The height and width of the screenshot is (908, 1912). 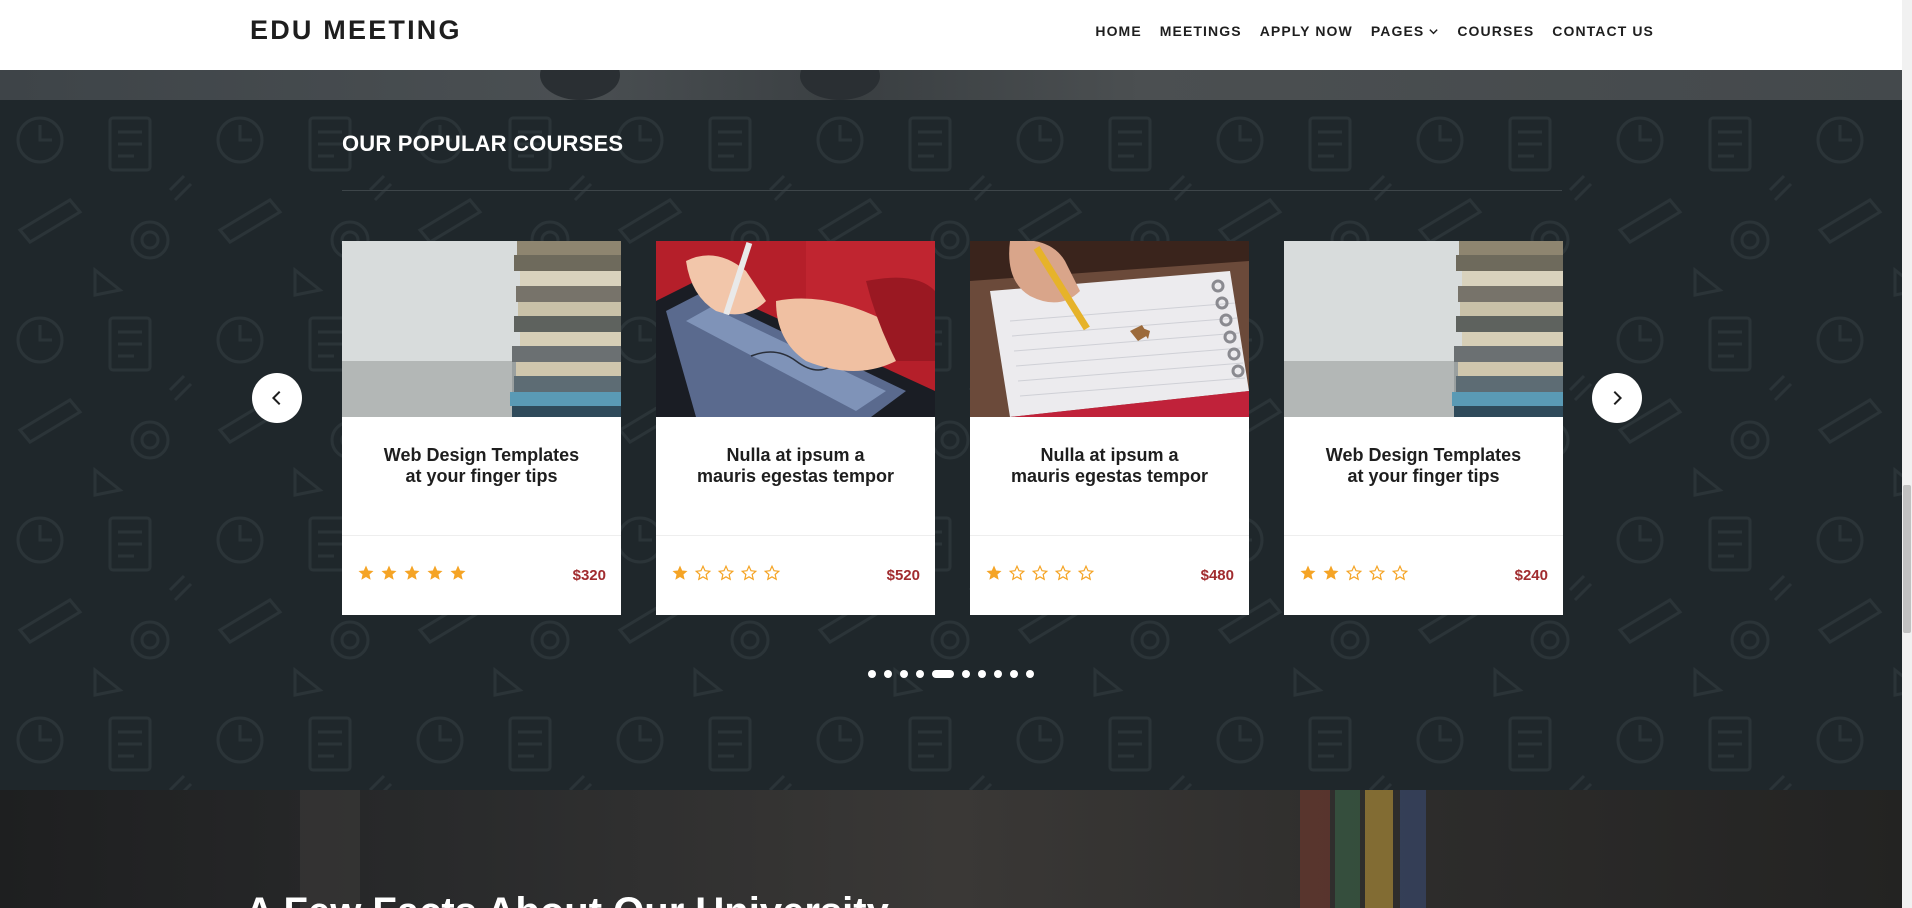 I want to click on nav-apply-now-label: APPLY NOW, so click(x=1306, y=31).